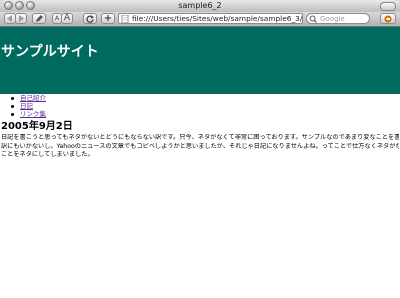 The image size is (400, 298). I want to click on add-bookmark-button: +, so click(108, 18).